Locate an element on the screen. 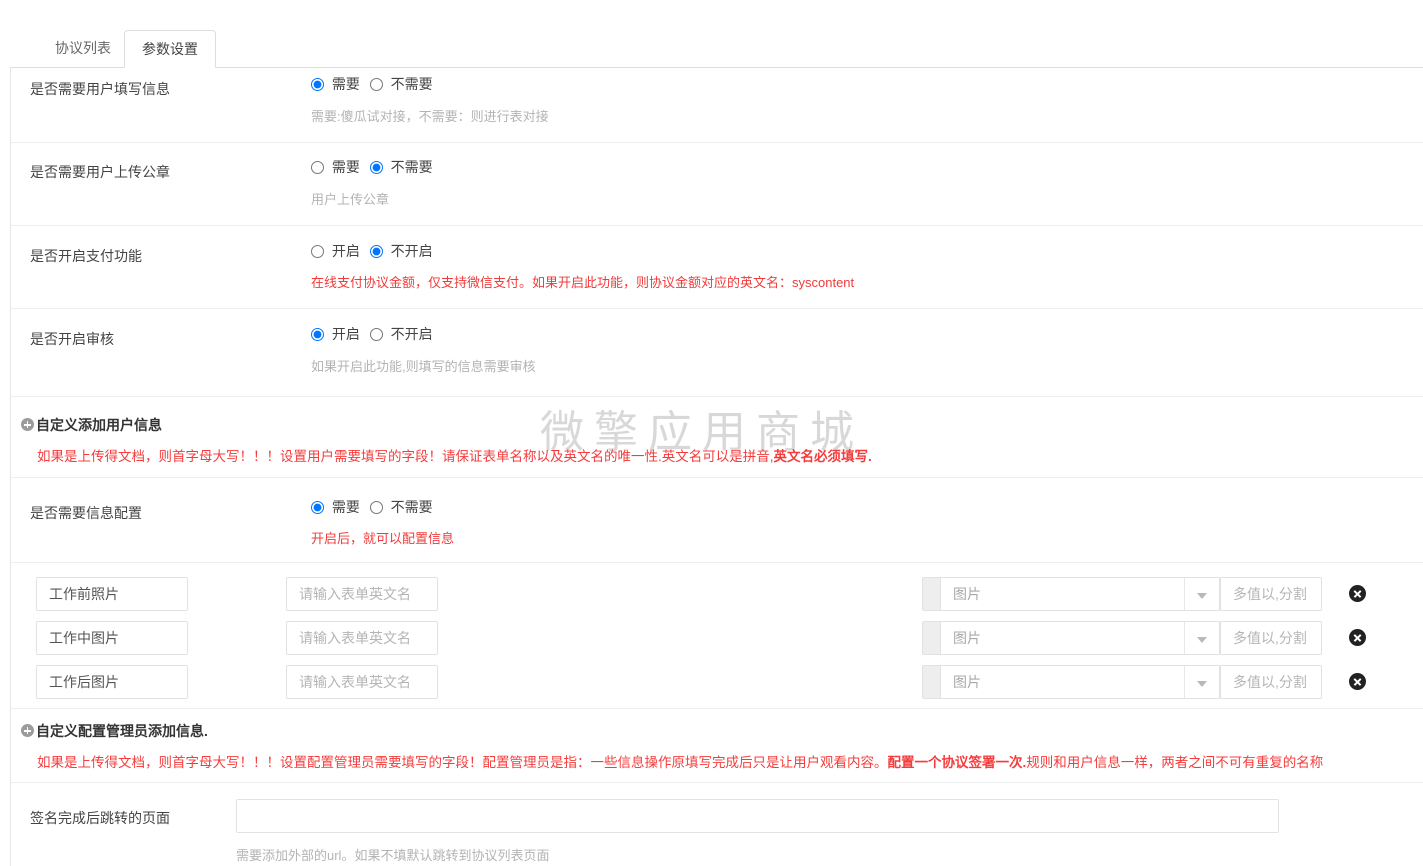 Image resolution: width=1423 pixels, height=866 pixels. radio-option-need-info-config-0: 需要 is located at coordinates (335, 507).